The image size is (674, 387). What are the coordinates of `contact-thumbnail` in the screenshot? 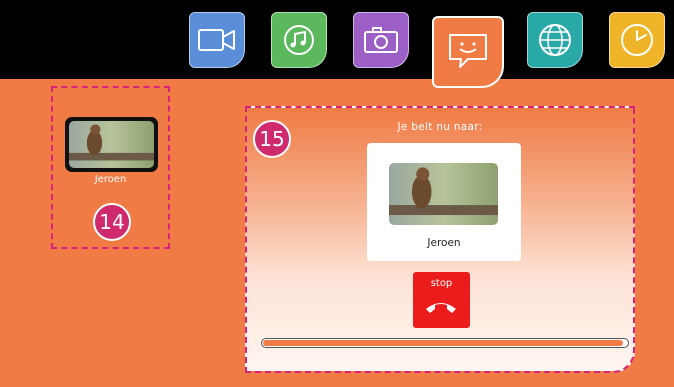 It's located at (111, 144).